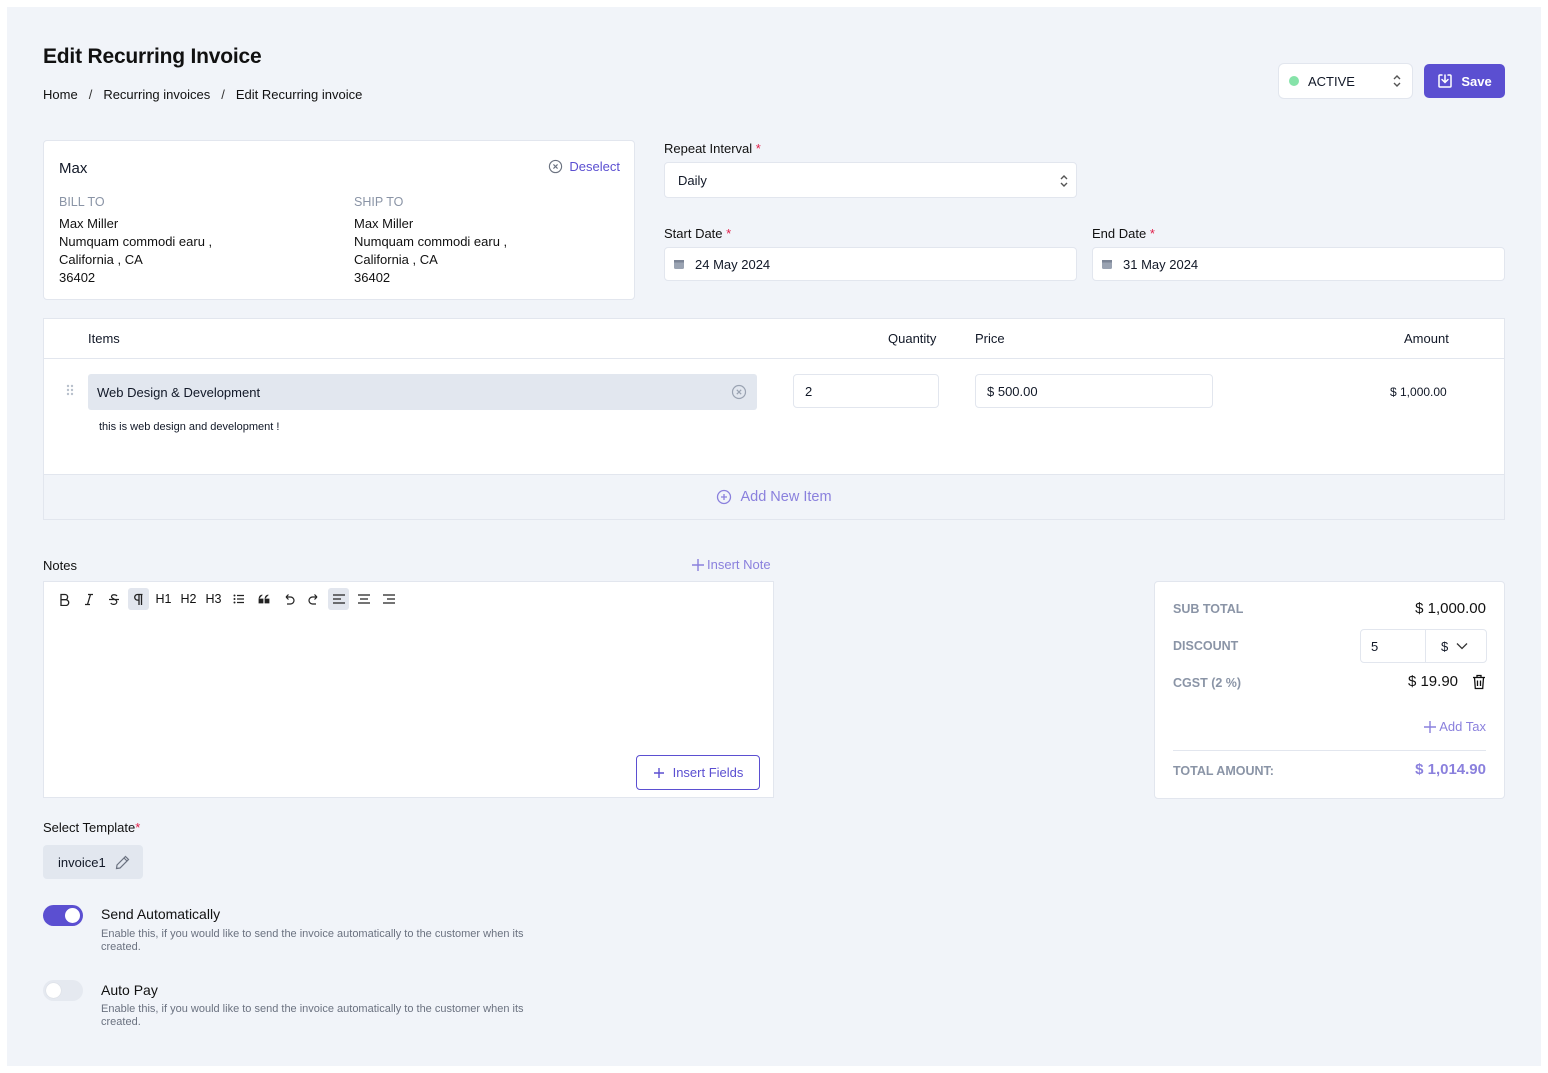 The height and width of the screenshot is (1073, 1548). I want to click on save-button: Save, so click(1464, 81).